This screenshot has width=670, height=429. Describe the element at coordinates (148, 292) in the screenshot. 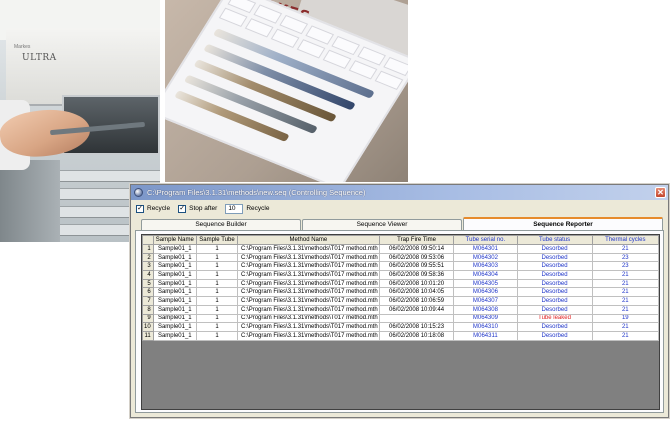

I see `row-number-cell: 6` at that location.